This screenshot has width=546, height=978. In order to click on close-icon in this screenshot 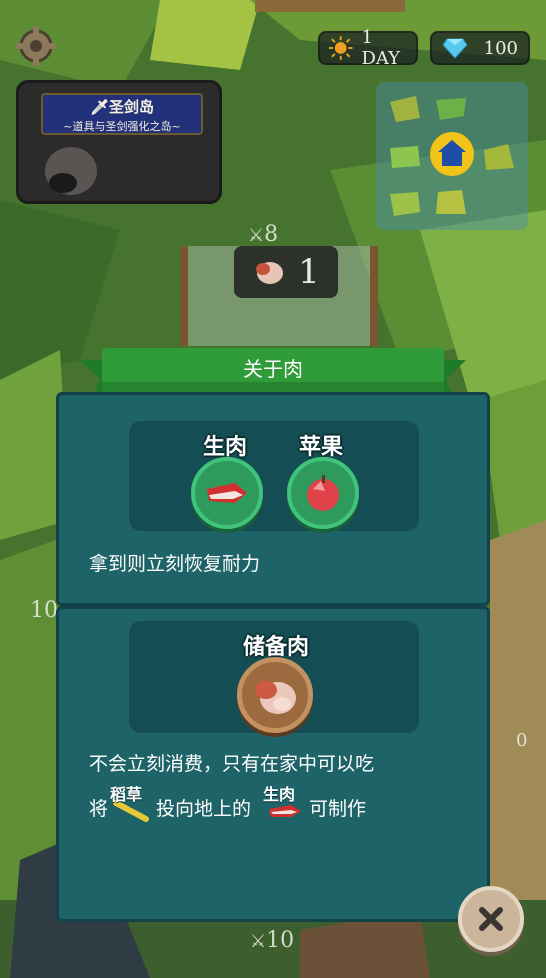, I will do `click(491, 919)`.